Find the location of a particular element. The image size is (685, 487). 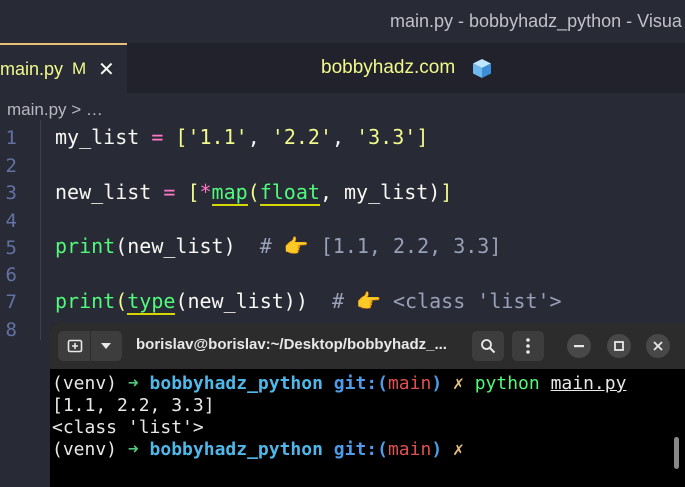

new-tab-button is located at coordinates (90, 346).